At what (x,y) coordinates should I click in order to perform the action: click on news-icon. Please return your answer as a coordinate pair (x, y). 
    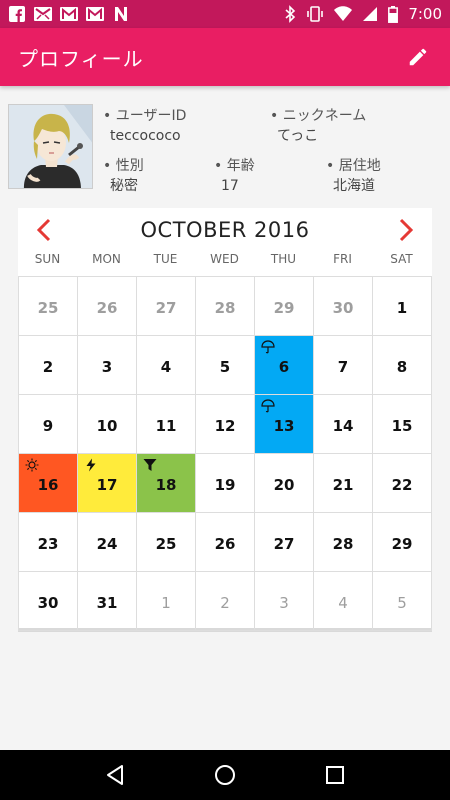
    Looking at the image, I should click on (121, 14).